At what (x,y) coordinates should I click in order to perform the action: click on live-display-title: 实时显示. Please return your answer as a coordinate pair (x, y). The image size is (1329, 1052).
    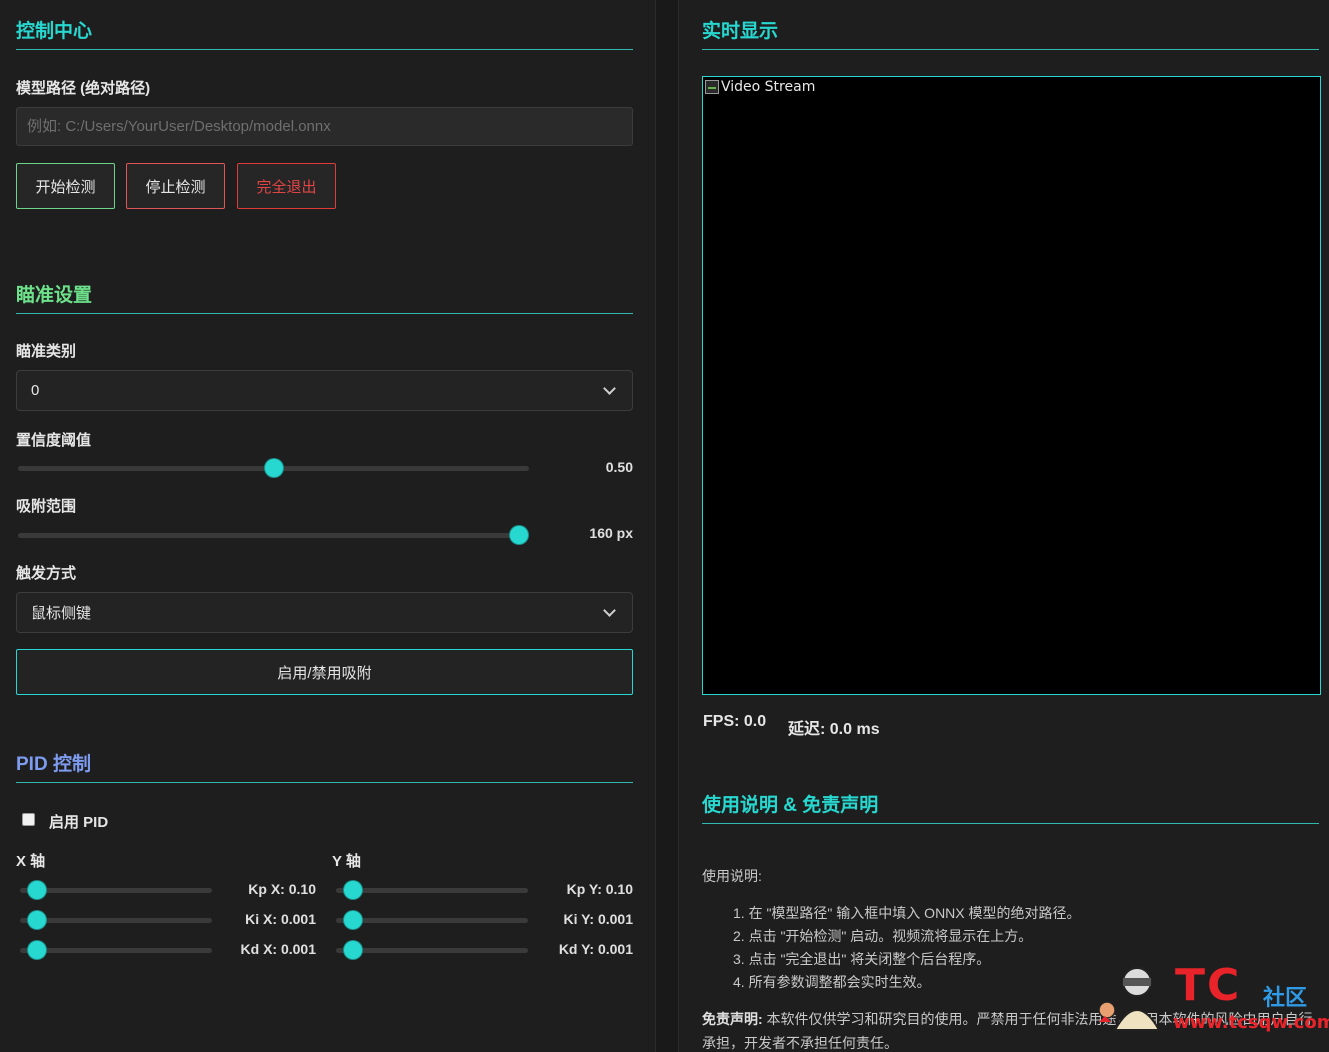
    Looking at the image, I should click on (1010, 33).